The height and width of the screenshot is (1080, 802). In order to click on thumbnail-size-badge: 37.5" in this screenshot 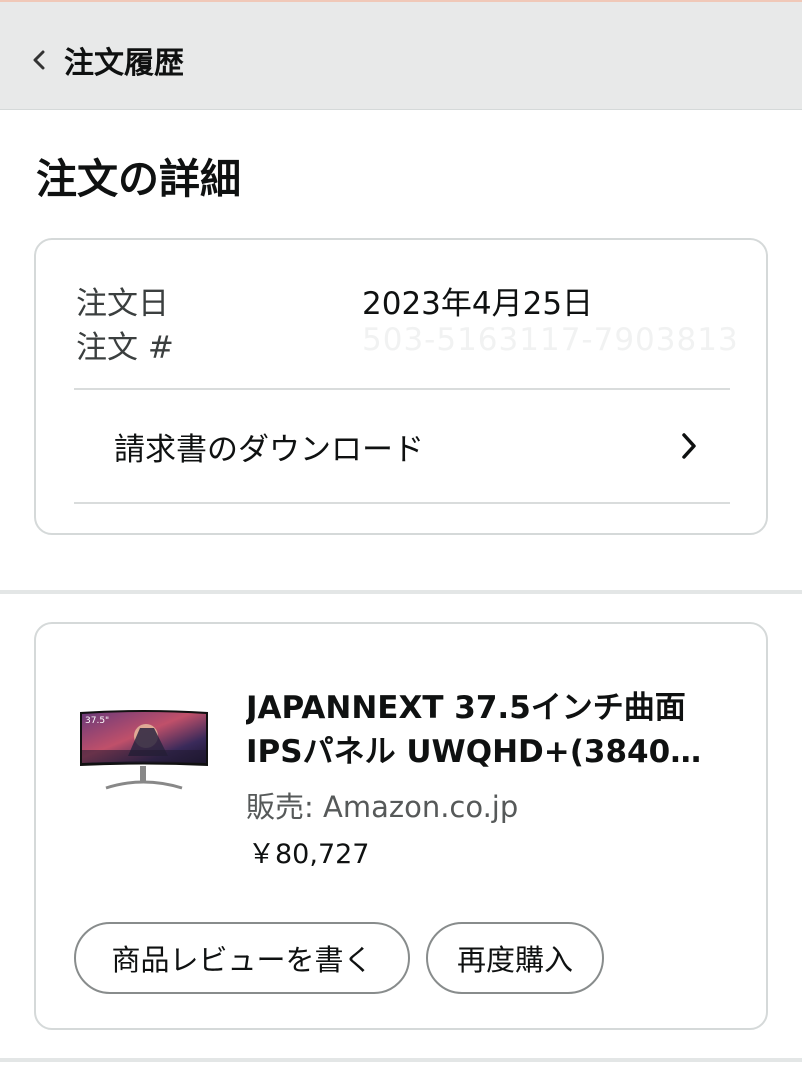, I will do `click(97, 721)`.